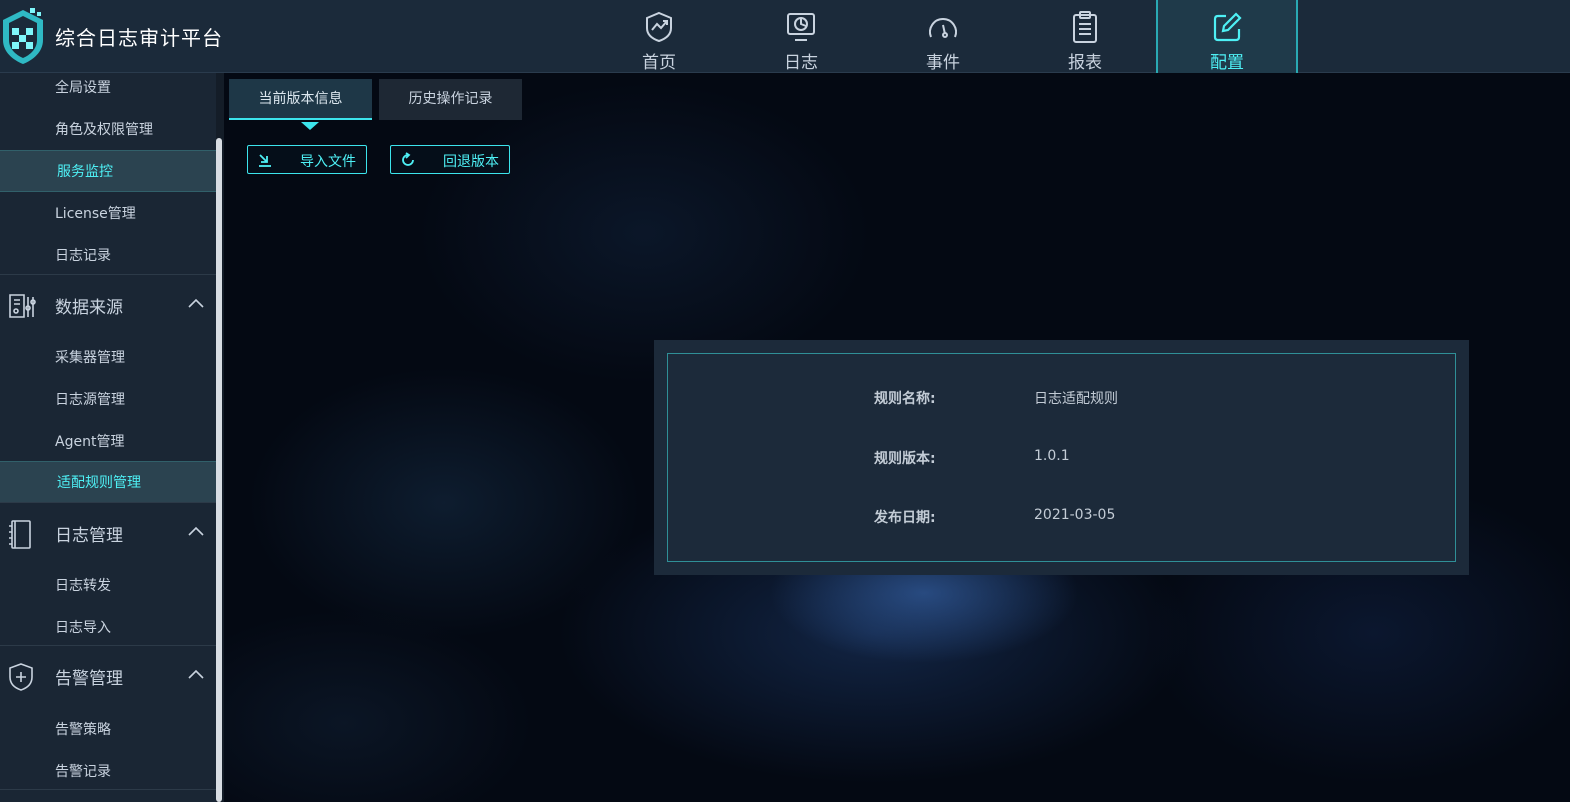  I want to click on logo-icon, so click(23, 36).